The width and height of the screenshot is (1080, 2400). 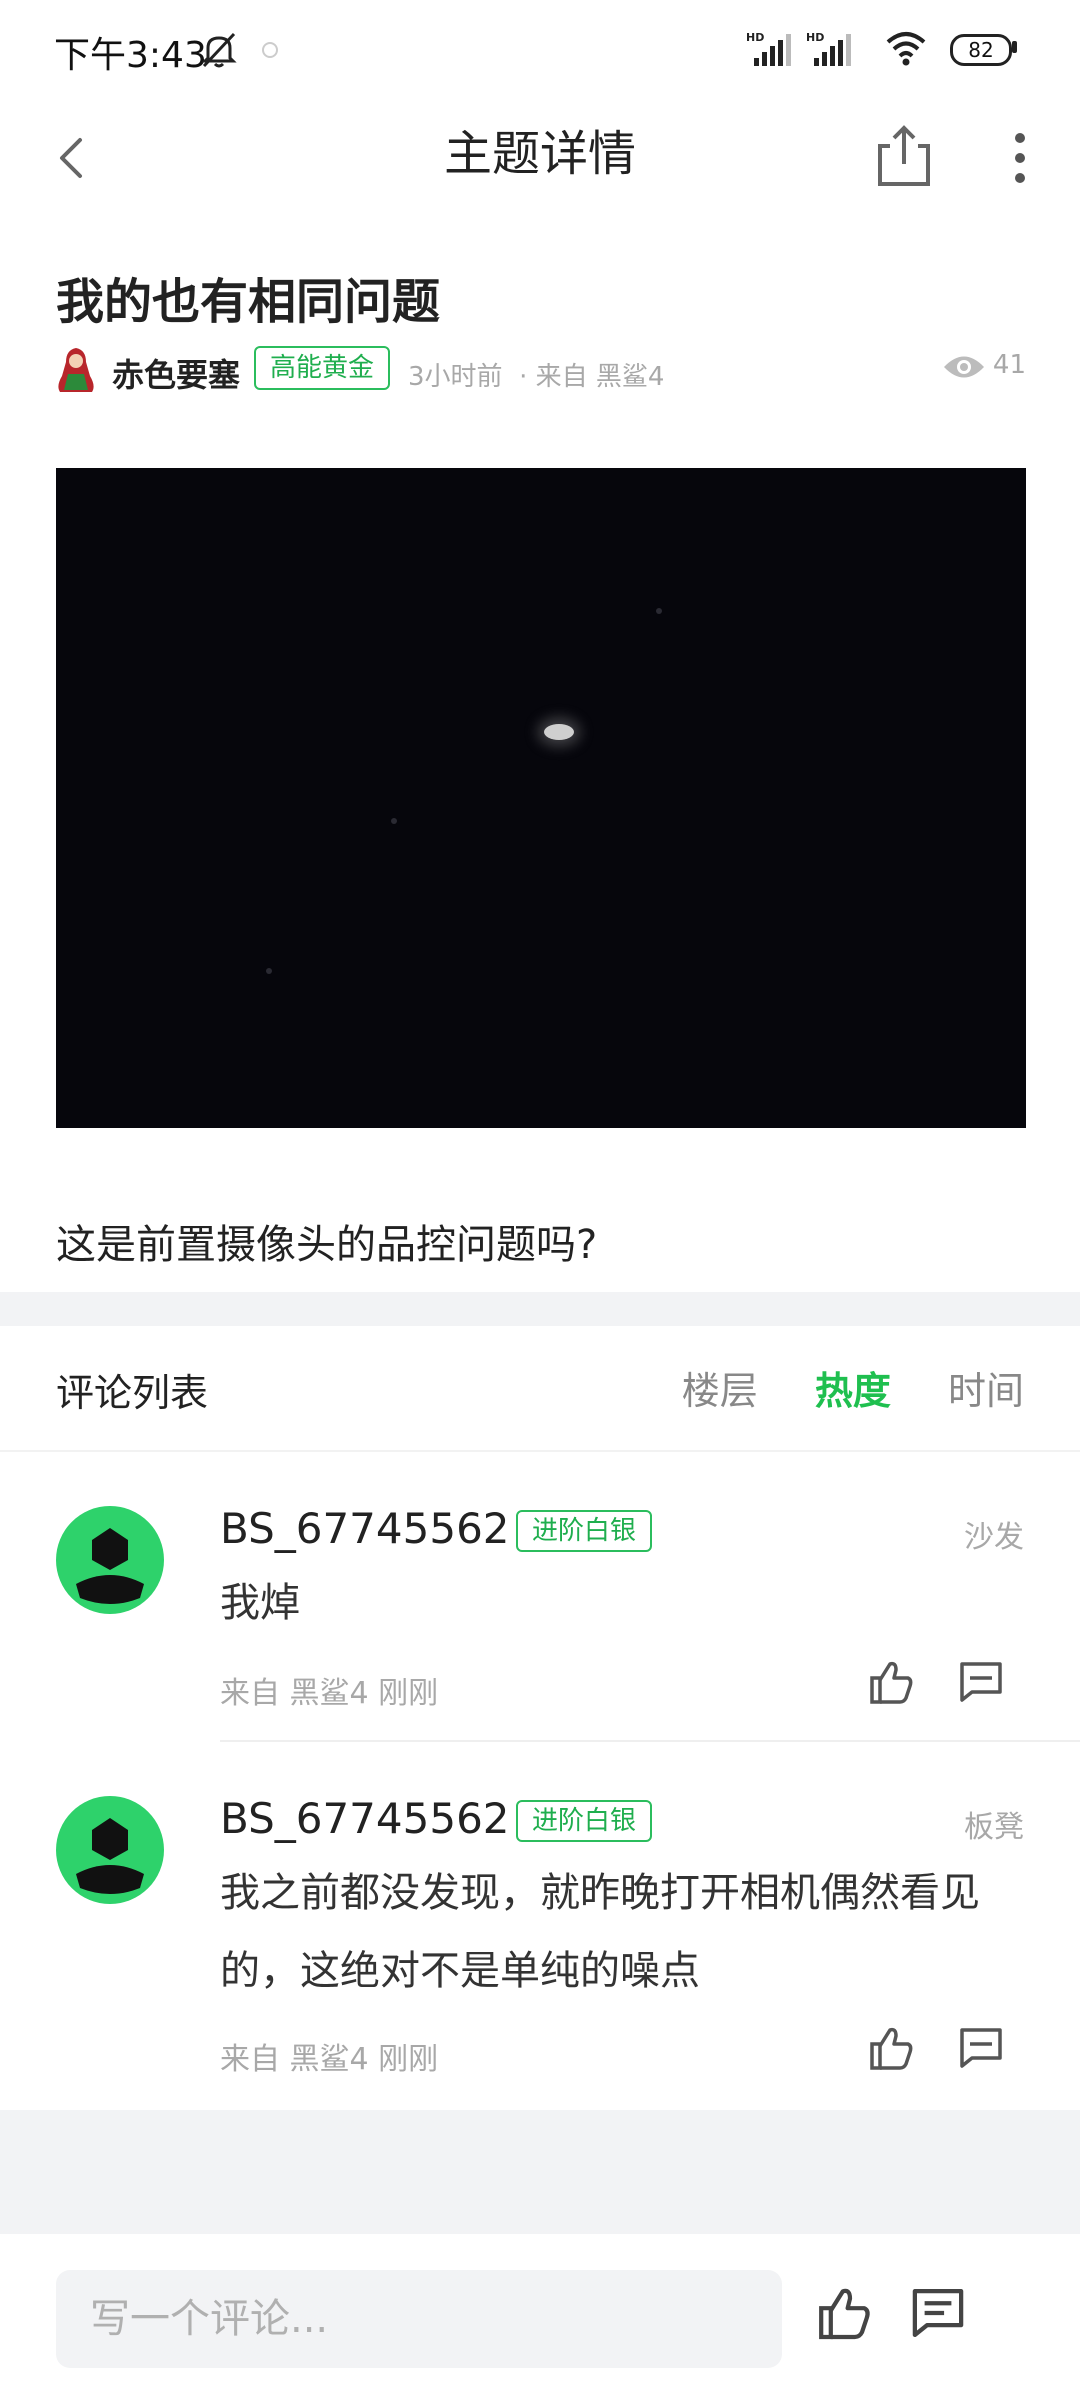 What do you see at coordinates (219, 52) in the screenshot?
I see `bell-muted-icon` at bounding box center [219, 52].